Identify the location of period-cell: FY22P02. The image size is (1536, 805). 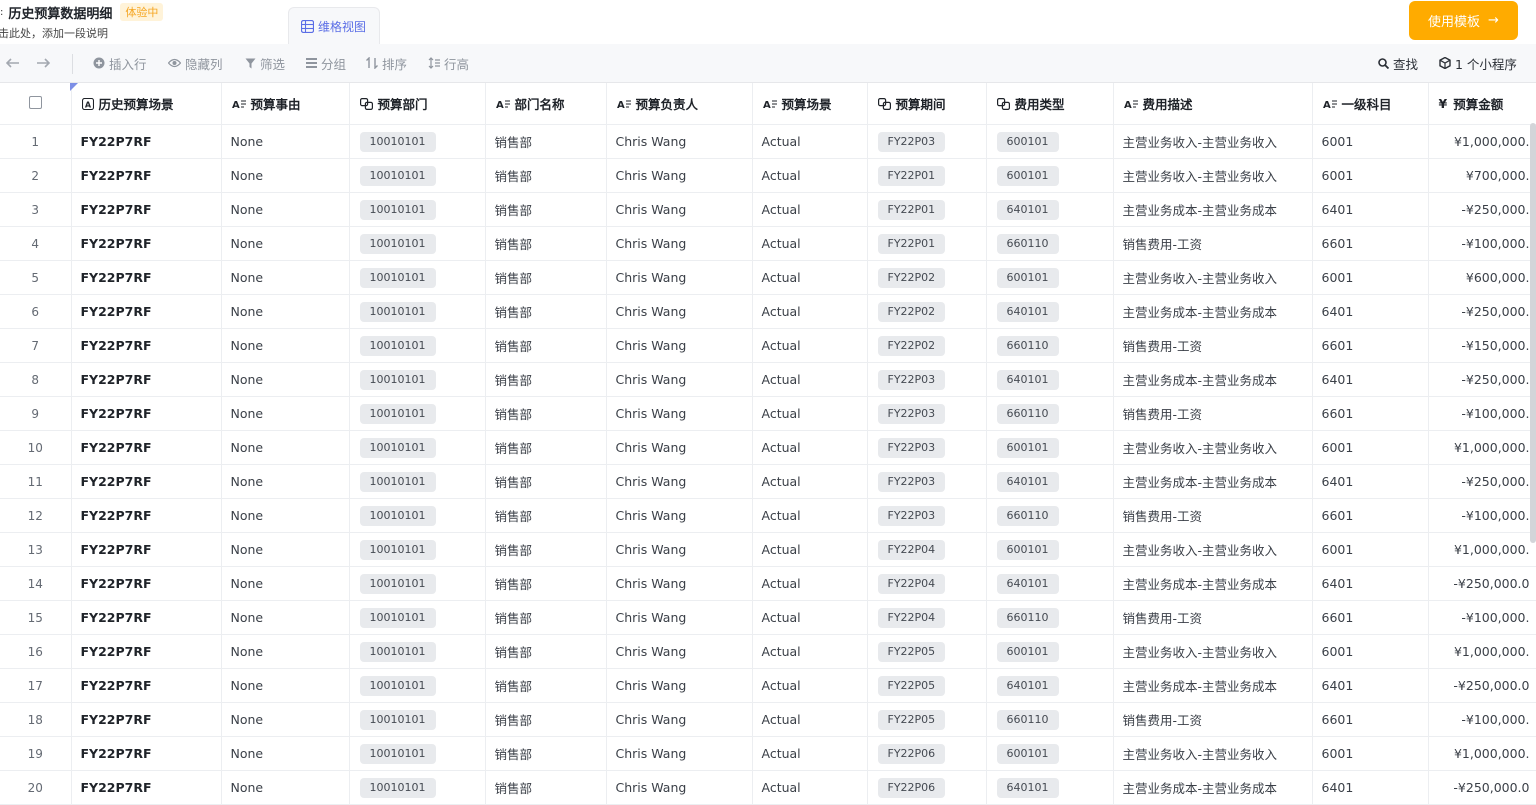
(927, 345).